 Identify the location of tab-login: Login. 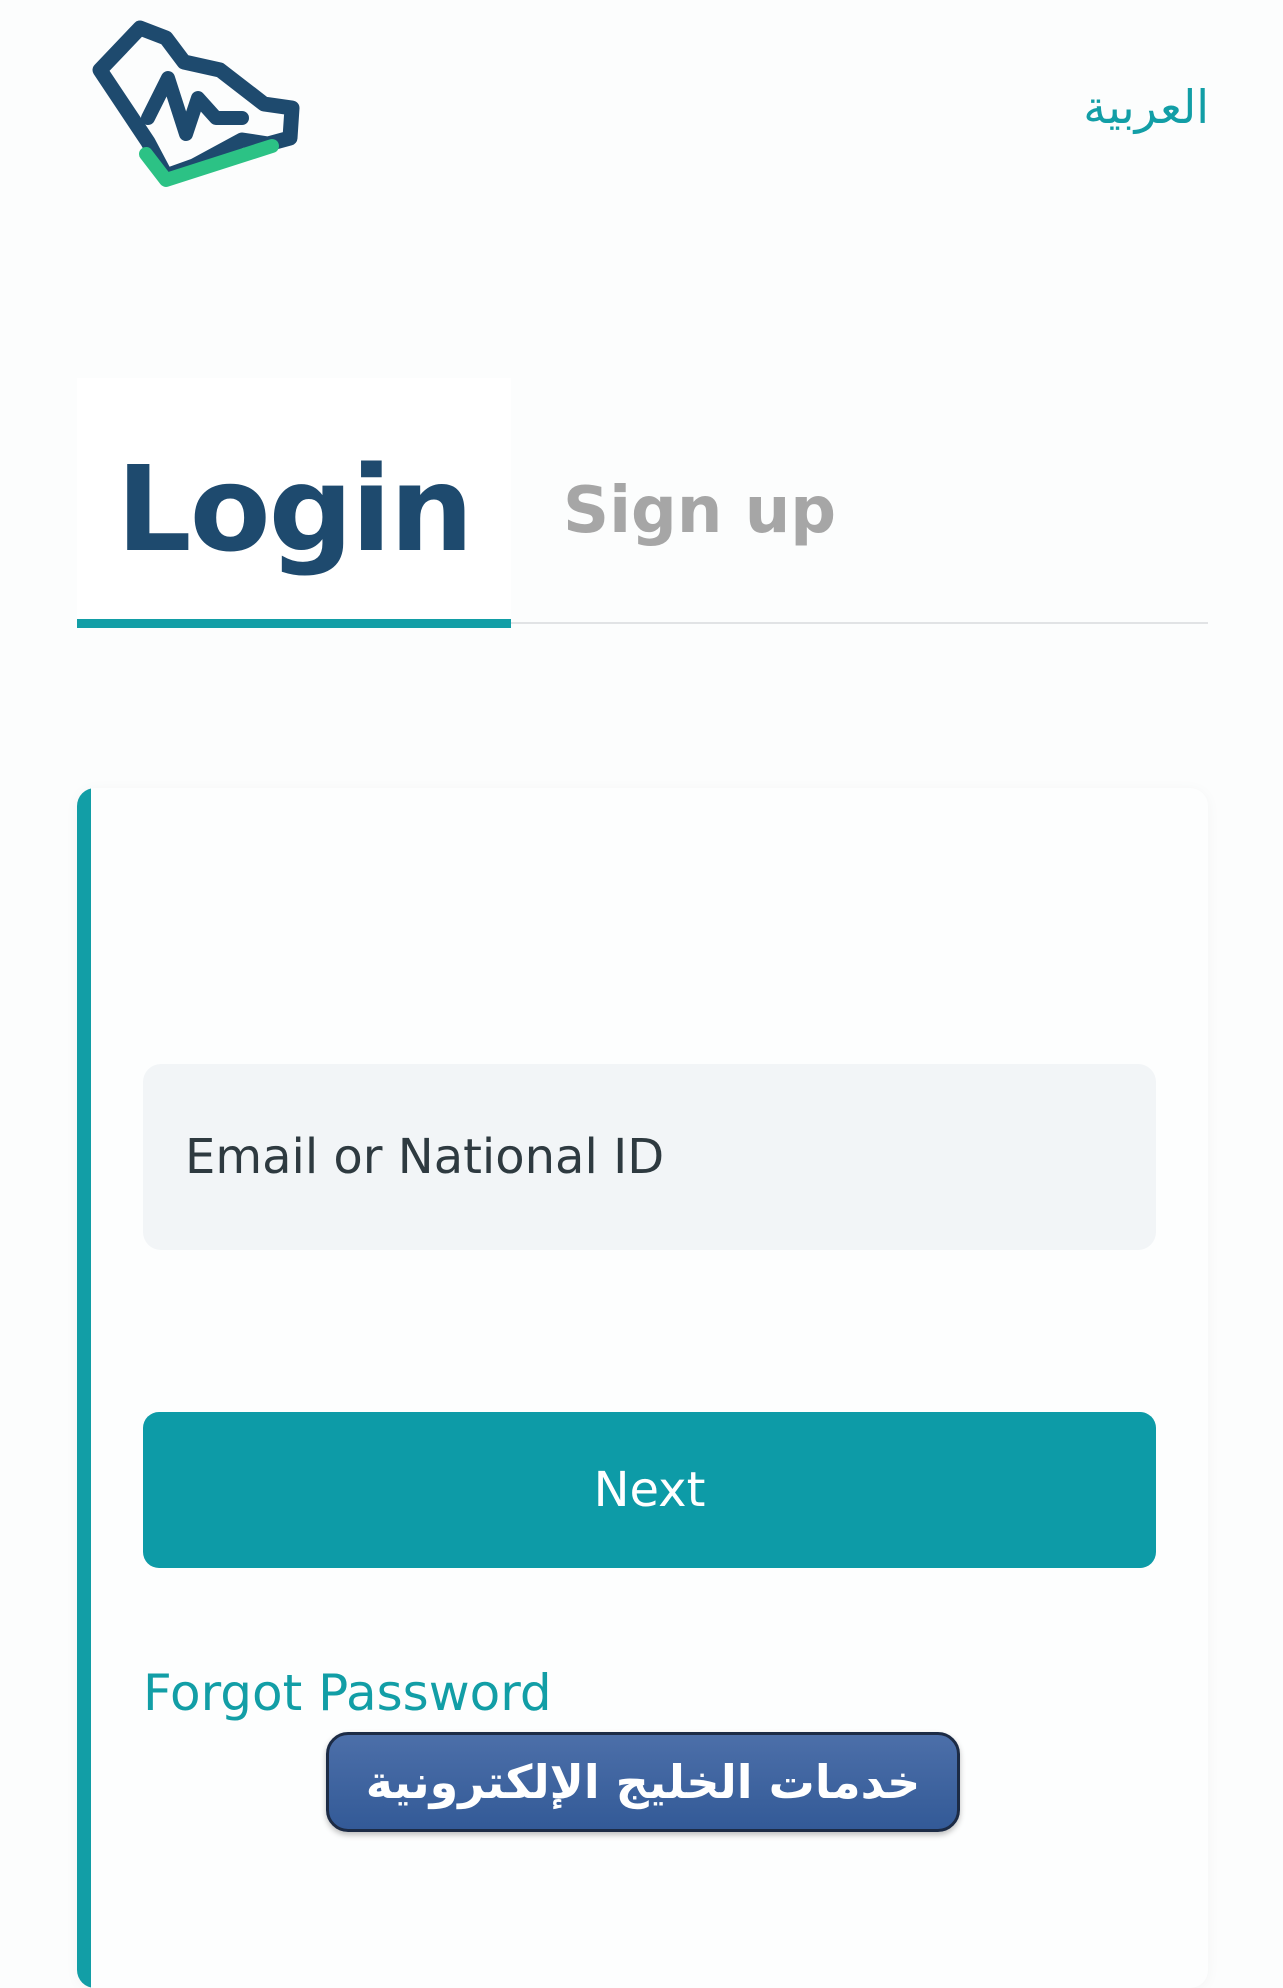
(294, 501).